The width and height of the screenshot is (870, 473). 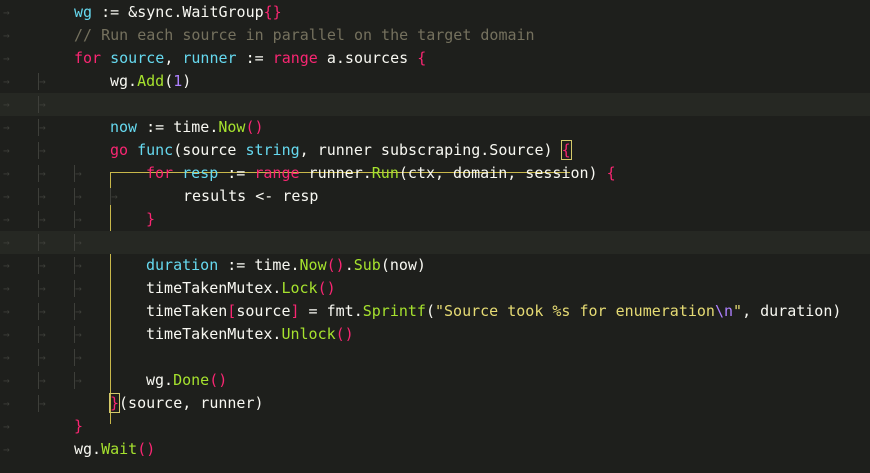 What do you see at coordinates (349, 265) in the screenshot?
I see `code-token: .` at bounding box center [349, 265].